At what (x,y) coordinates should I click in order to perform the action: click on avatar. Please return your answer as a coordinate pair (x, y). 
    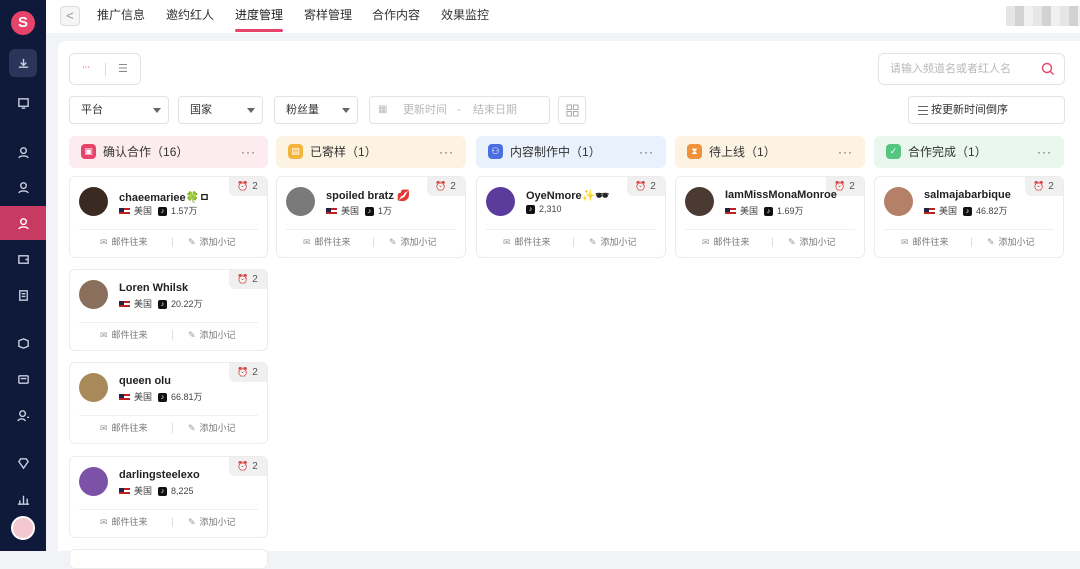
    Looking at the image, I should click on (23, 528).